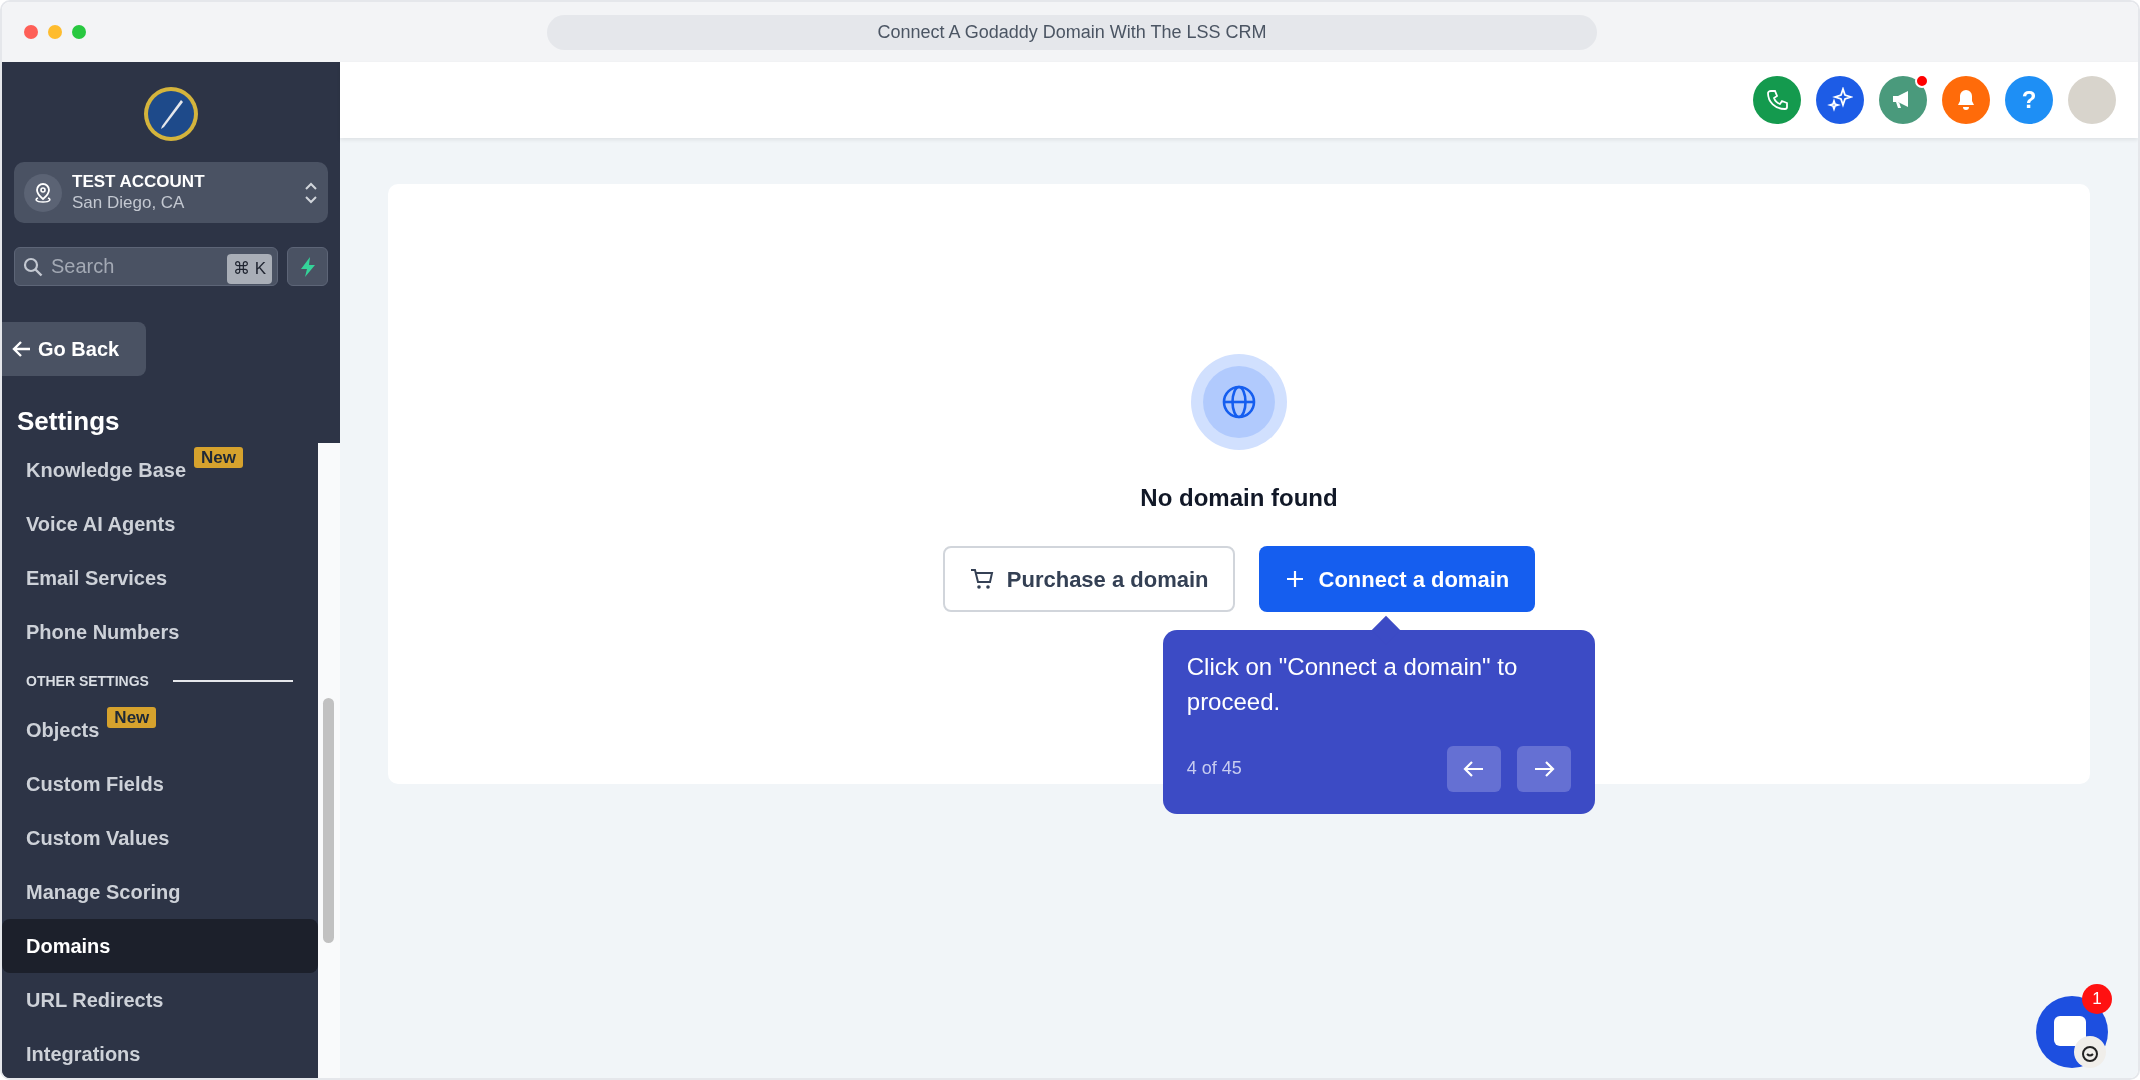 Image resolution: width=2140 pixels, height=1080 pixels. I want to click on item-label: Custom Values, so click(98, 838).